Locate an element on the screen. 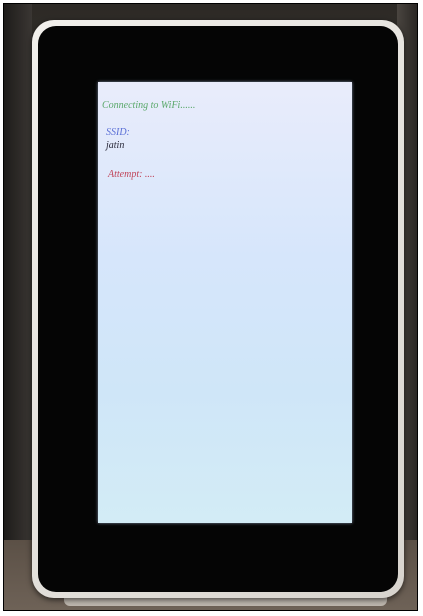 The height and width of the screenshot is (616, 423). ssid-value: jatin is located at coordinates (115, 145).